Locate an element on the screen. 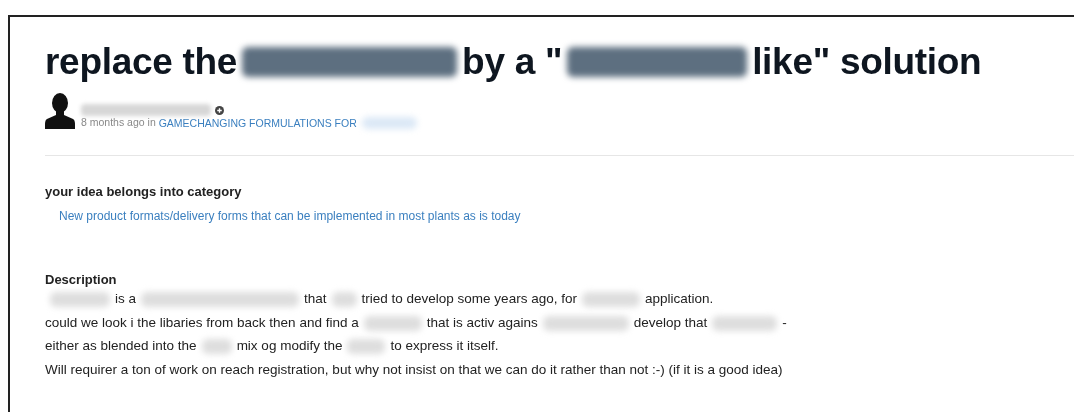  add-icon is located at coordinates (219, 110).